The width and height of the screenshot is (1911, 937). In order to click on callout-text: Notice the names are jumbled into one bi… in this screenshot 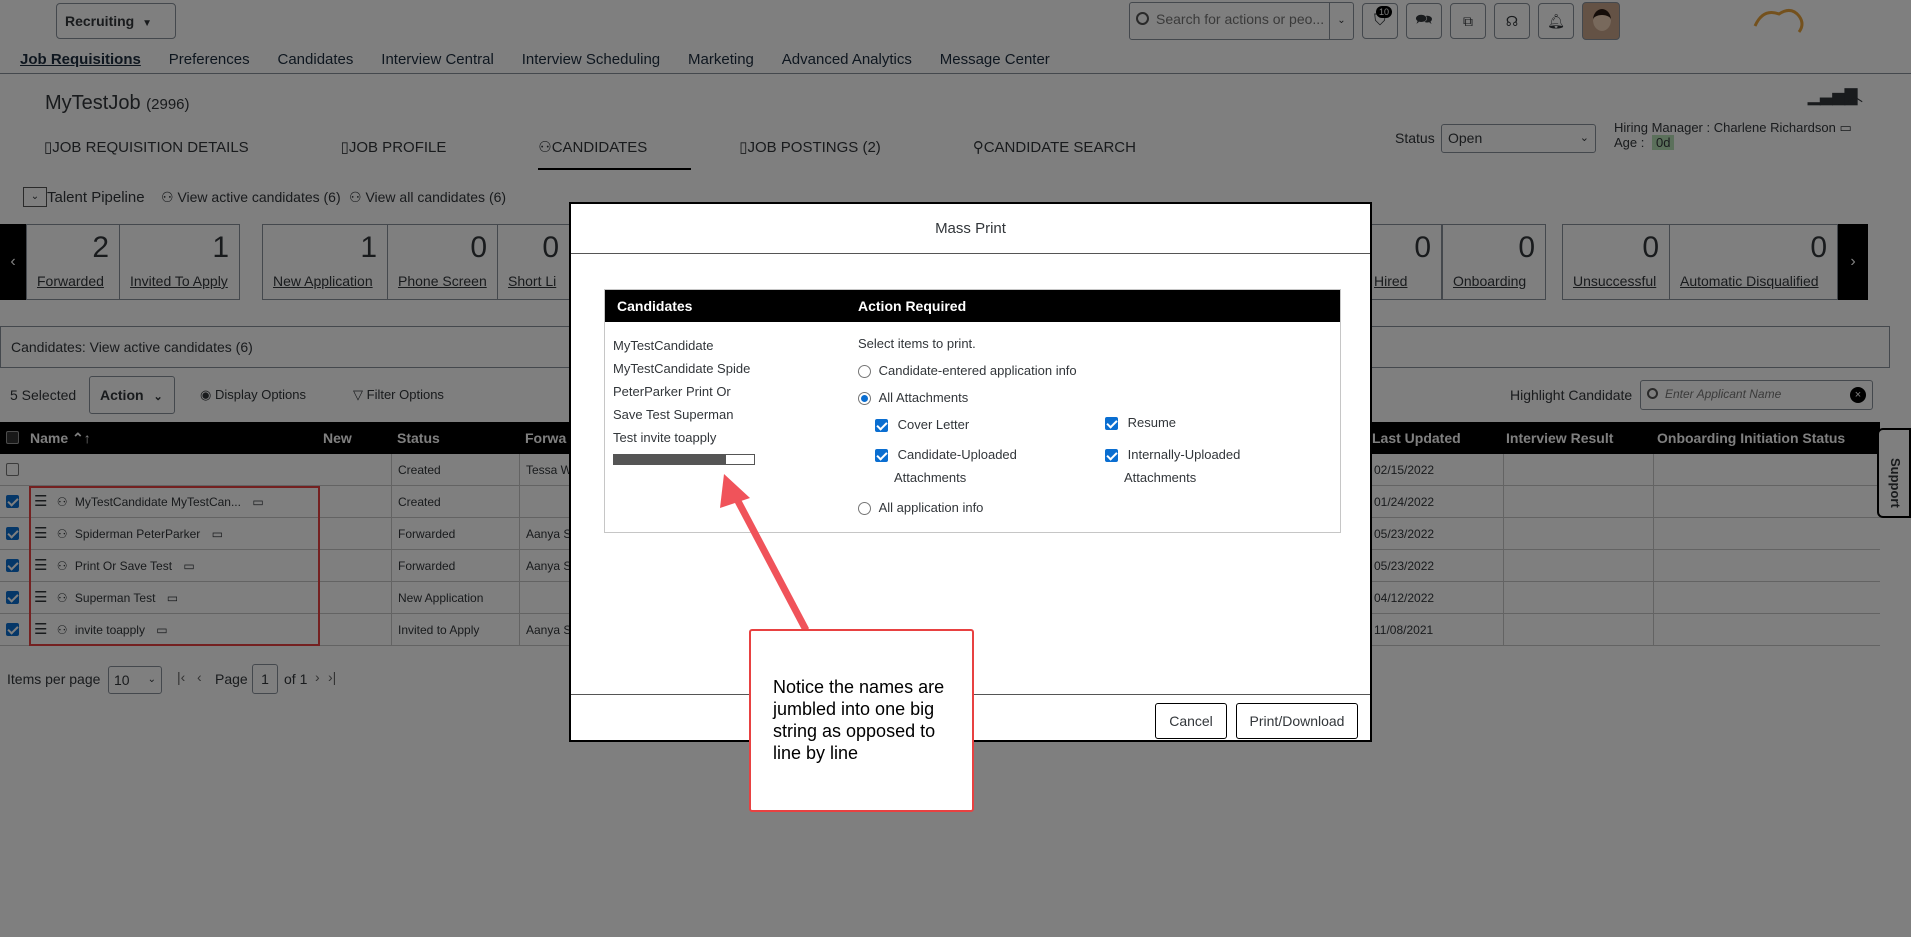, I will do `click(859, 720)`.